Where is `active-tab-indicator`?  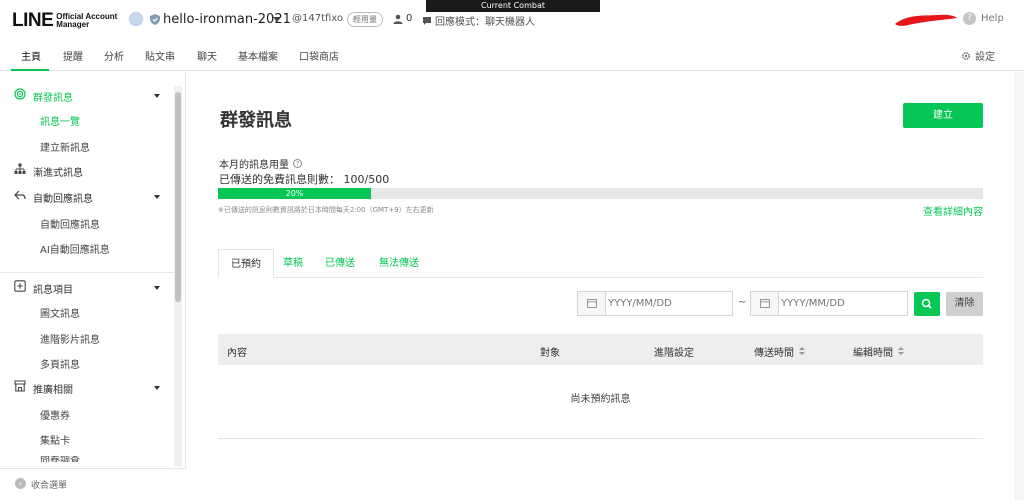
active-tab-indicator is located at coordinates (30, 70).